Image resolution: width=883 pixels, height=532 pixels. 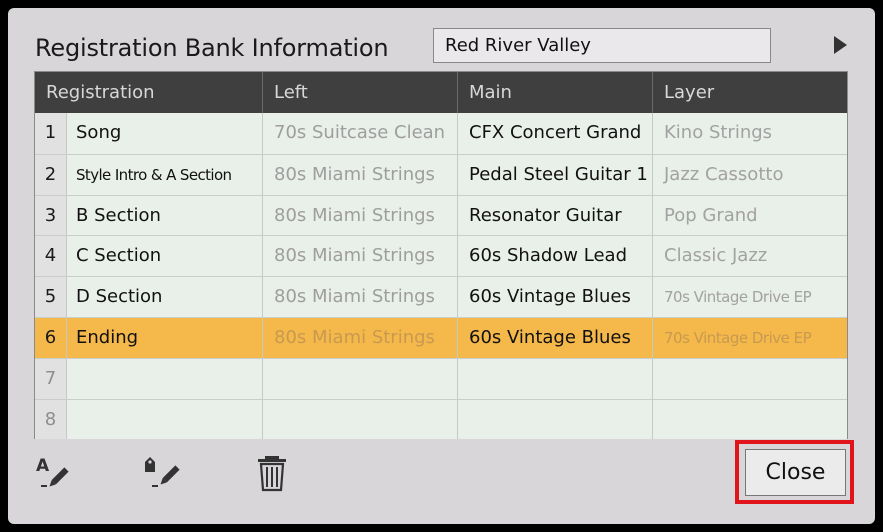 What do you see at coordinates (165, 133) in the screenshot?
I see `registration-name: Song` at bounding box center [165, 133].